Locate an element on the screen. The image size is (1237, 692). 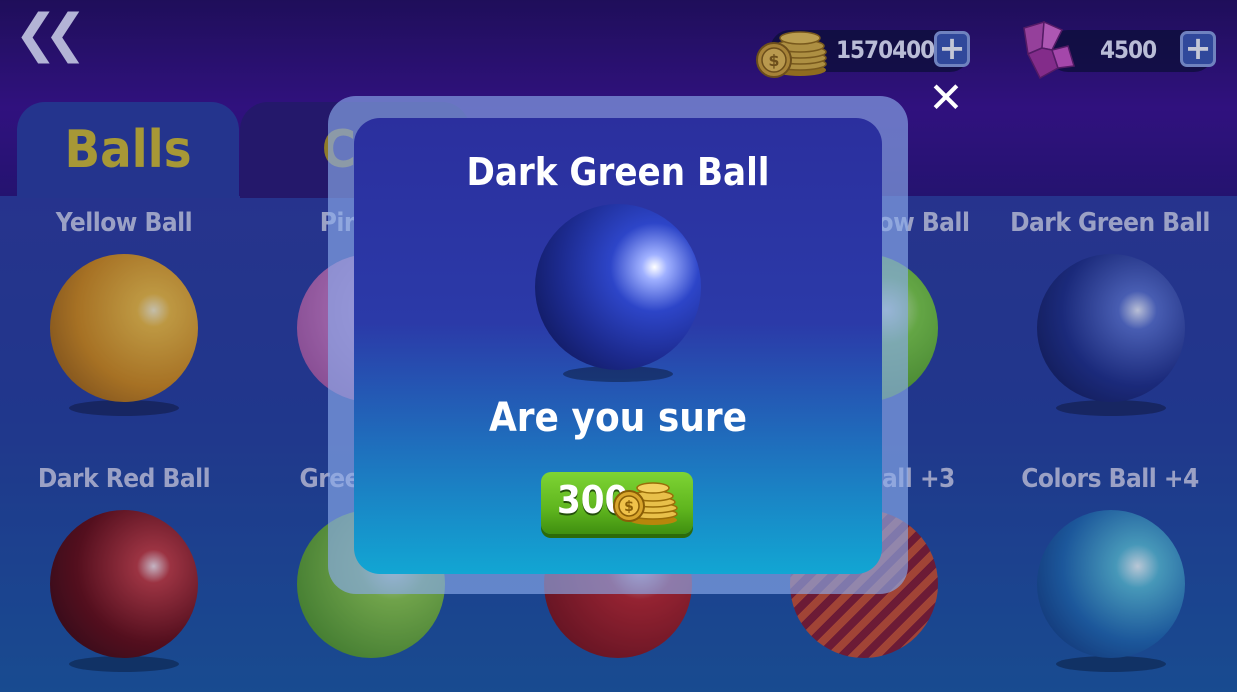
confirm-question: Are you sure is located at coordinates (618, 418).